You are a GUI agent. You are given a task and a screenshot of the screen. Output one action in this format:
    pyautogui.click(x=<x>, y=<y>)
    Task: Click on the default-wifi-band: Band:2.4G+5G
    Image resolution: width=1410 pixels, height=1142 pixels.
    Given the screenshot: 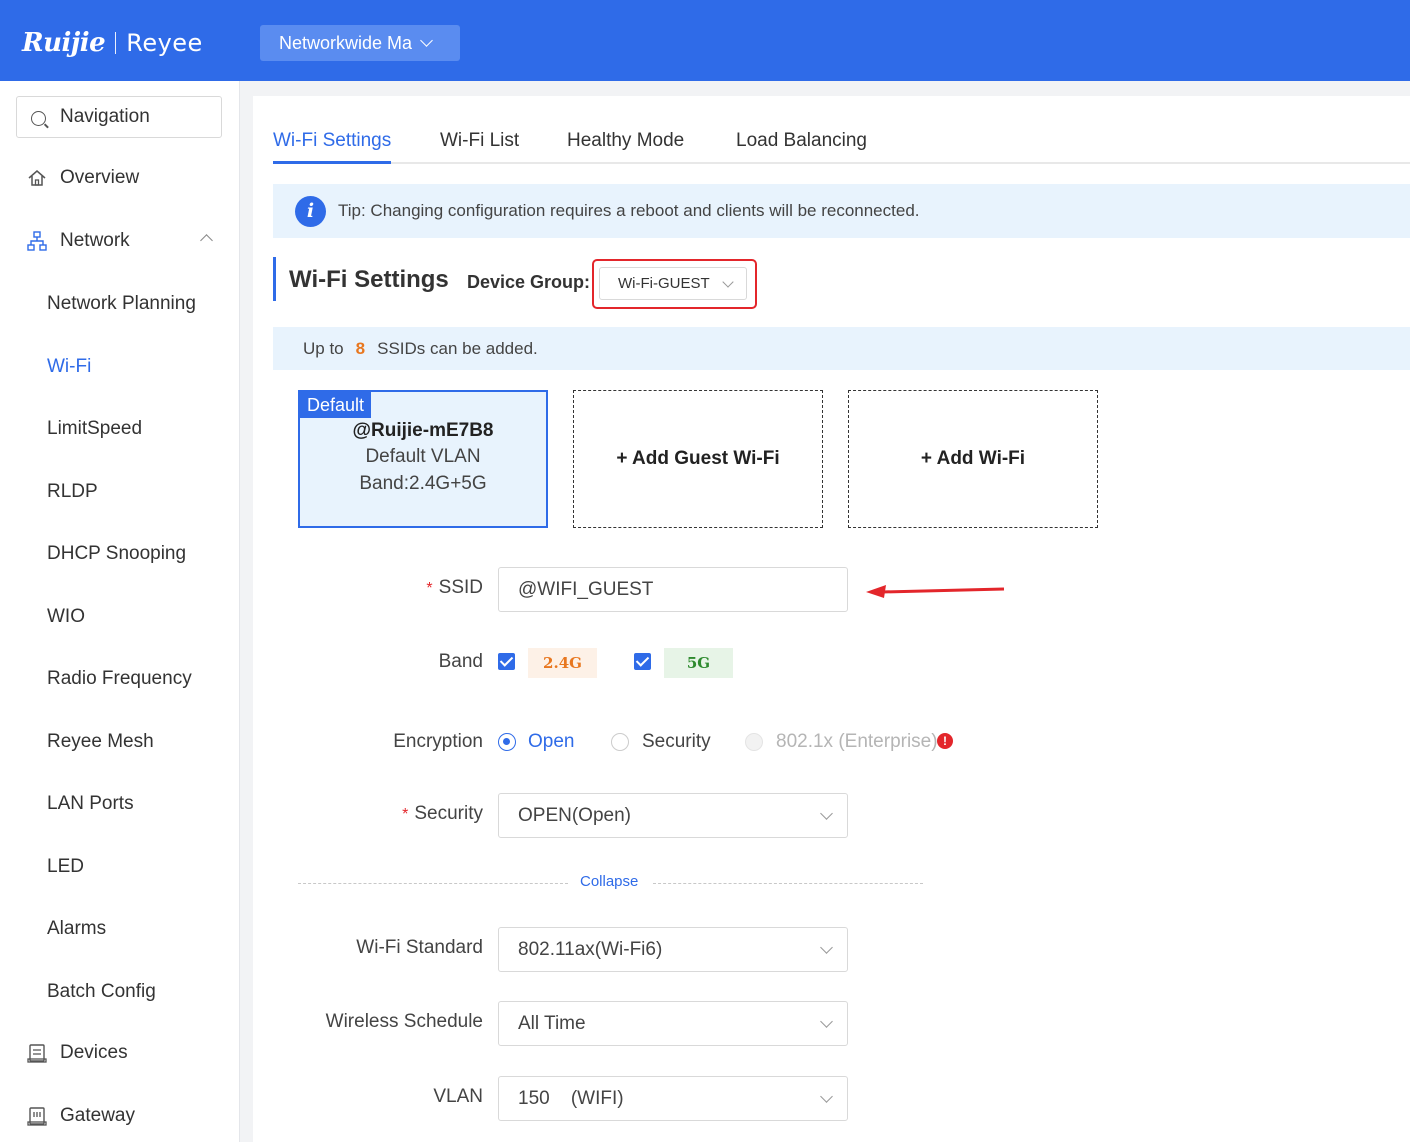 What is the action you would take?
    pyautogui.click(x=423, y=483)
    